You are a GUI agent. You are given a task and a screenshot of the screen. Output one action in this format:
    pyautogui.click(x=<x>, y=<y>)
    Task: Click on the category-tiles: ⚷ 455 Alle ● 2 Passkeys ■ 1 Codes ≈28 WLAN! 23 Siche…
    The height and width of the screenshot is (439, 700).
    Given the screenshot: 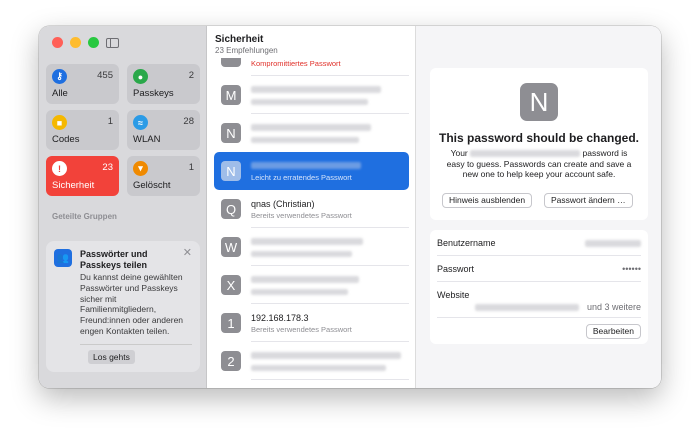 What is the action you would take?
    pyautogui.click(x=123, y=130)
    